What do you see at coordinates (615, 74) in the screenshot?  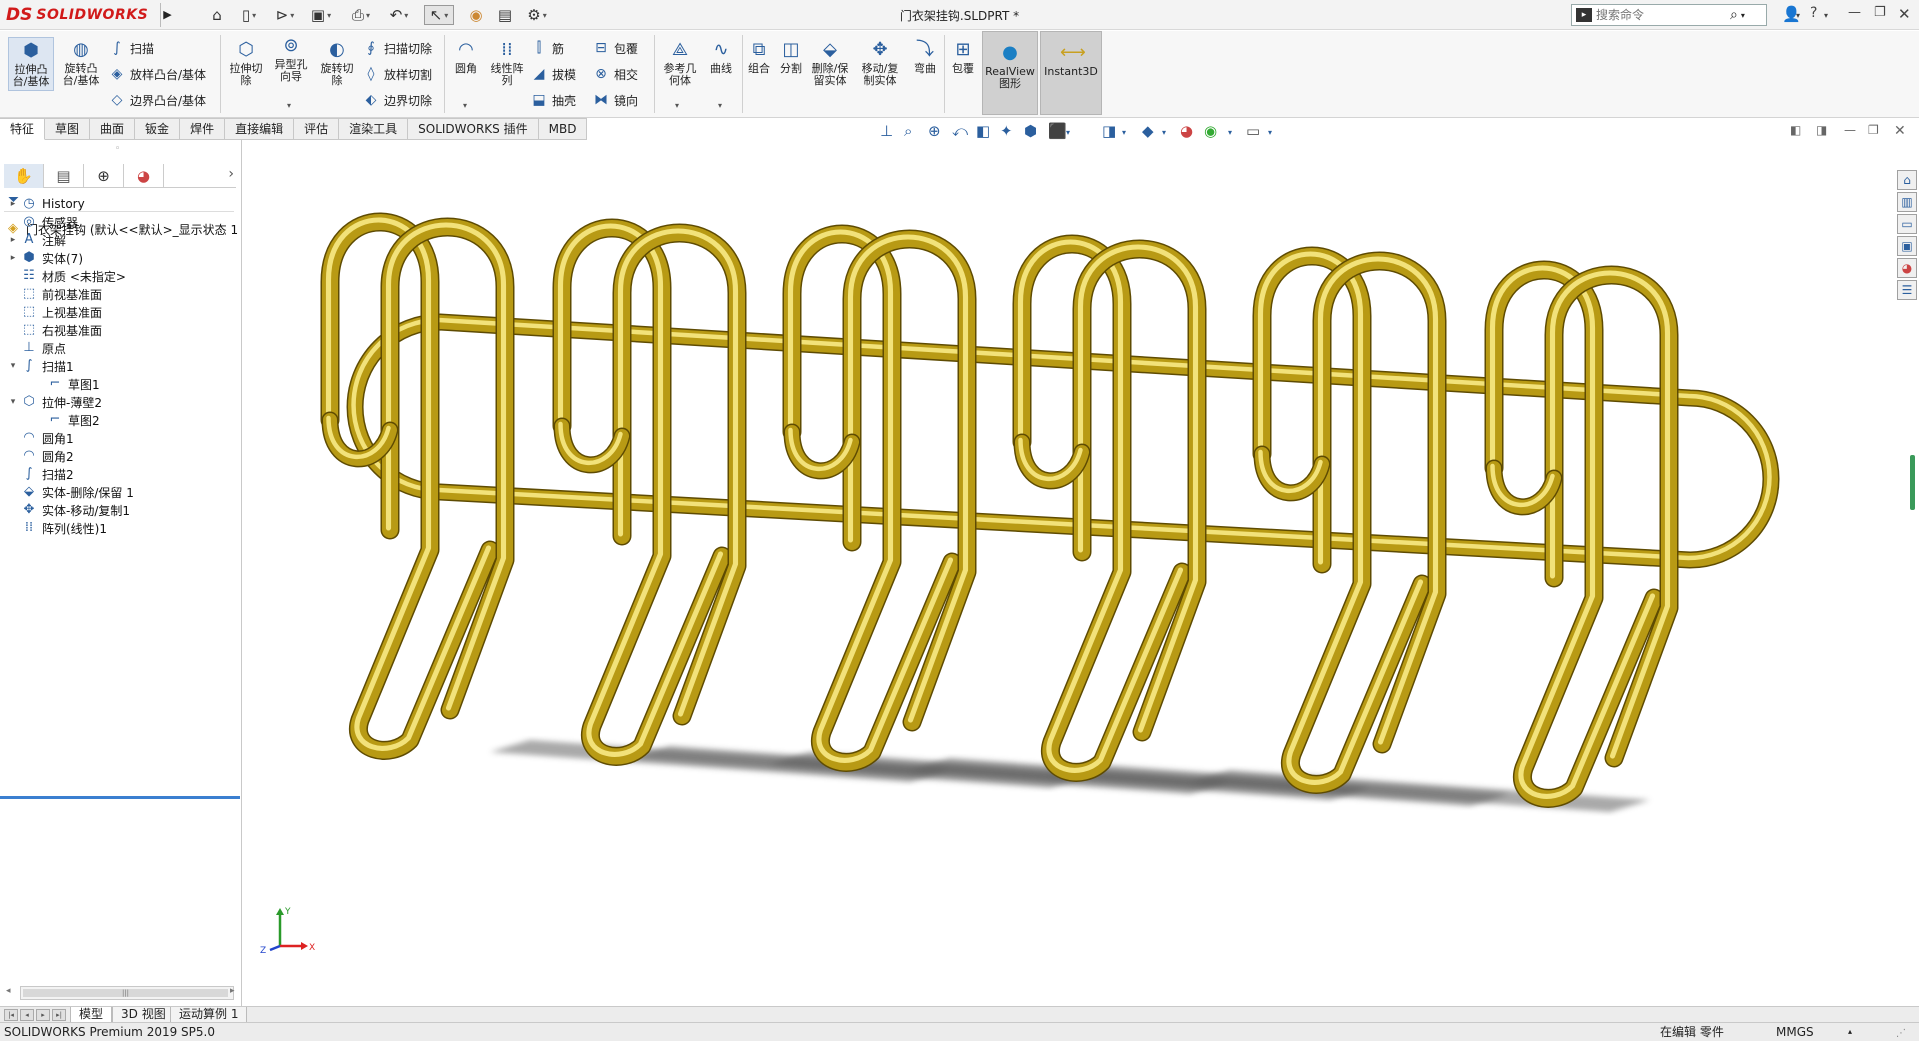 I see `intersect-button: ⊗ 相交` at bounding box center [615, 74].